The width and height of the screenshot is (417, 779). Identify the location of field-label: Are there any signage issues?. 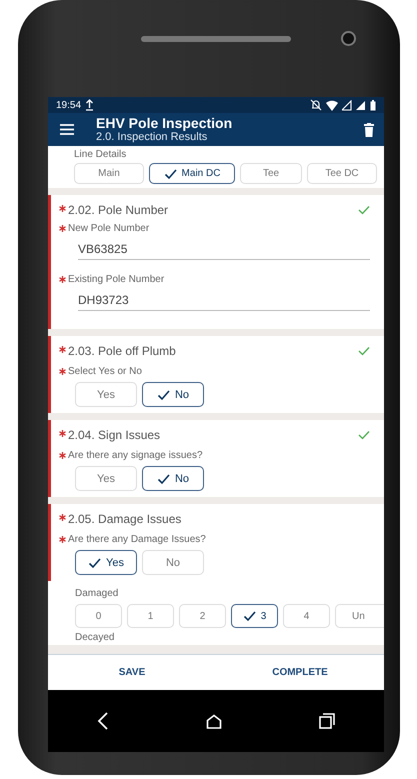
(135, 455).